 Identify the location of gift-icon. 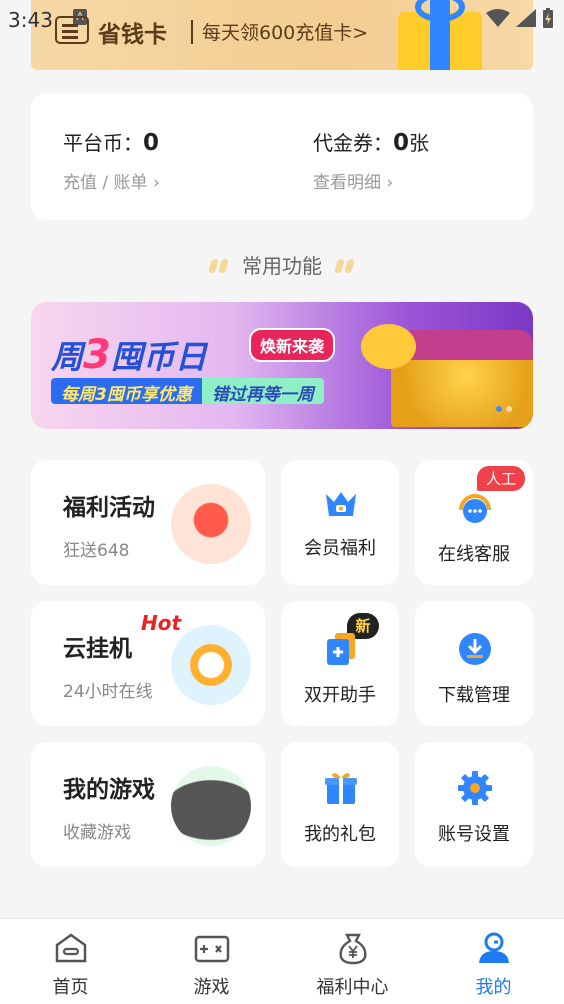
(341, 788).